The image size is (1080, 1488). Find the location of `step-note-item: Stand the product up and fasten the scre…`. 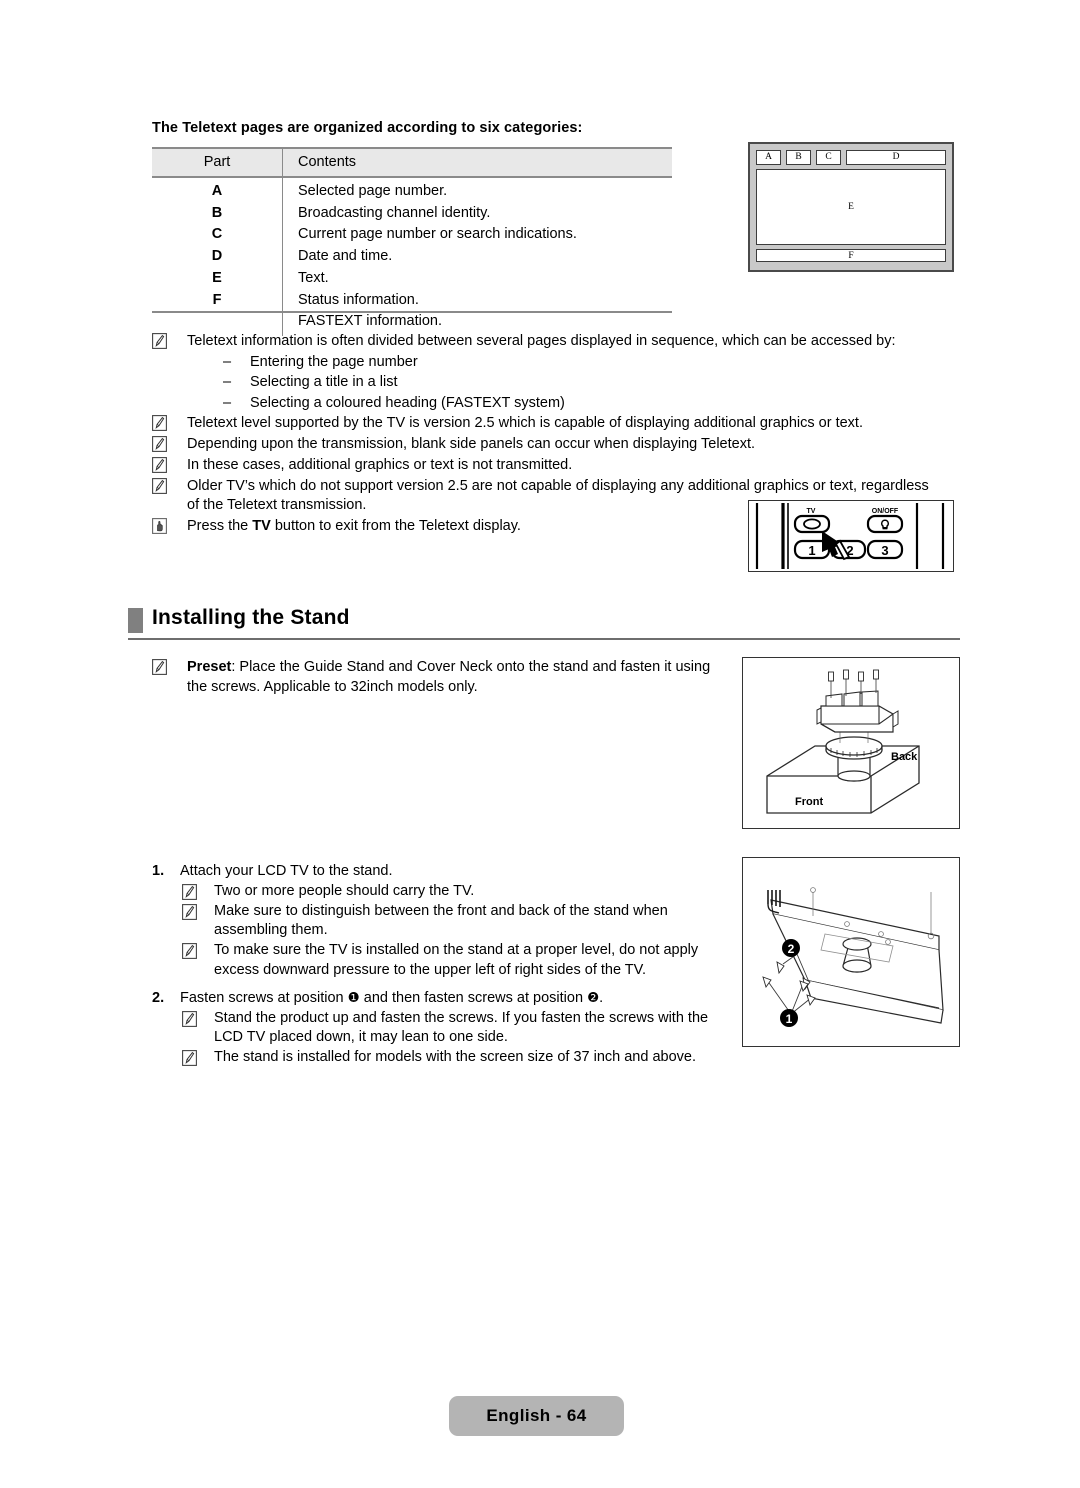

step-note-item: Stand the product up and fasten the scre… is located at coordinates (442, 1029).